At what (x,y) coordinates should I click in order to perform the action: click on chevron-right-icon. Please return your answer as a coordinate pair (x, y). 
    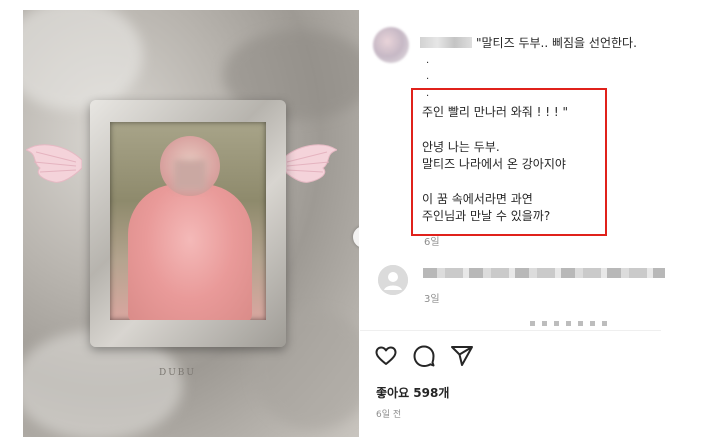
    Looking at the image, I should click on (356, 237).